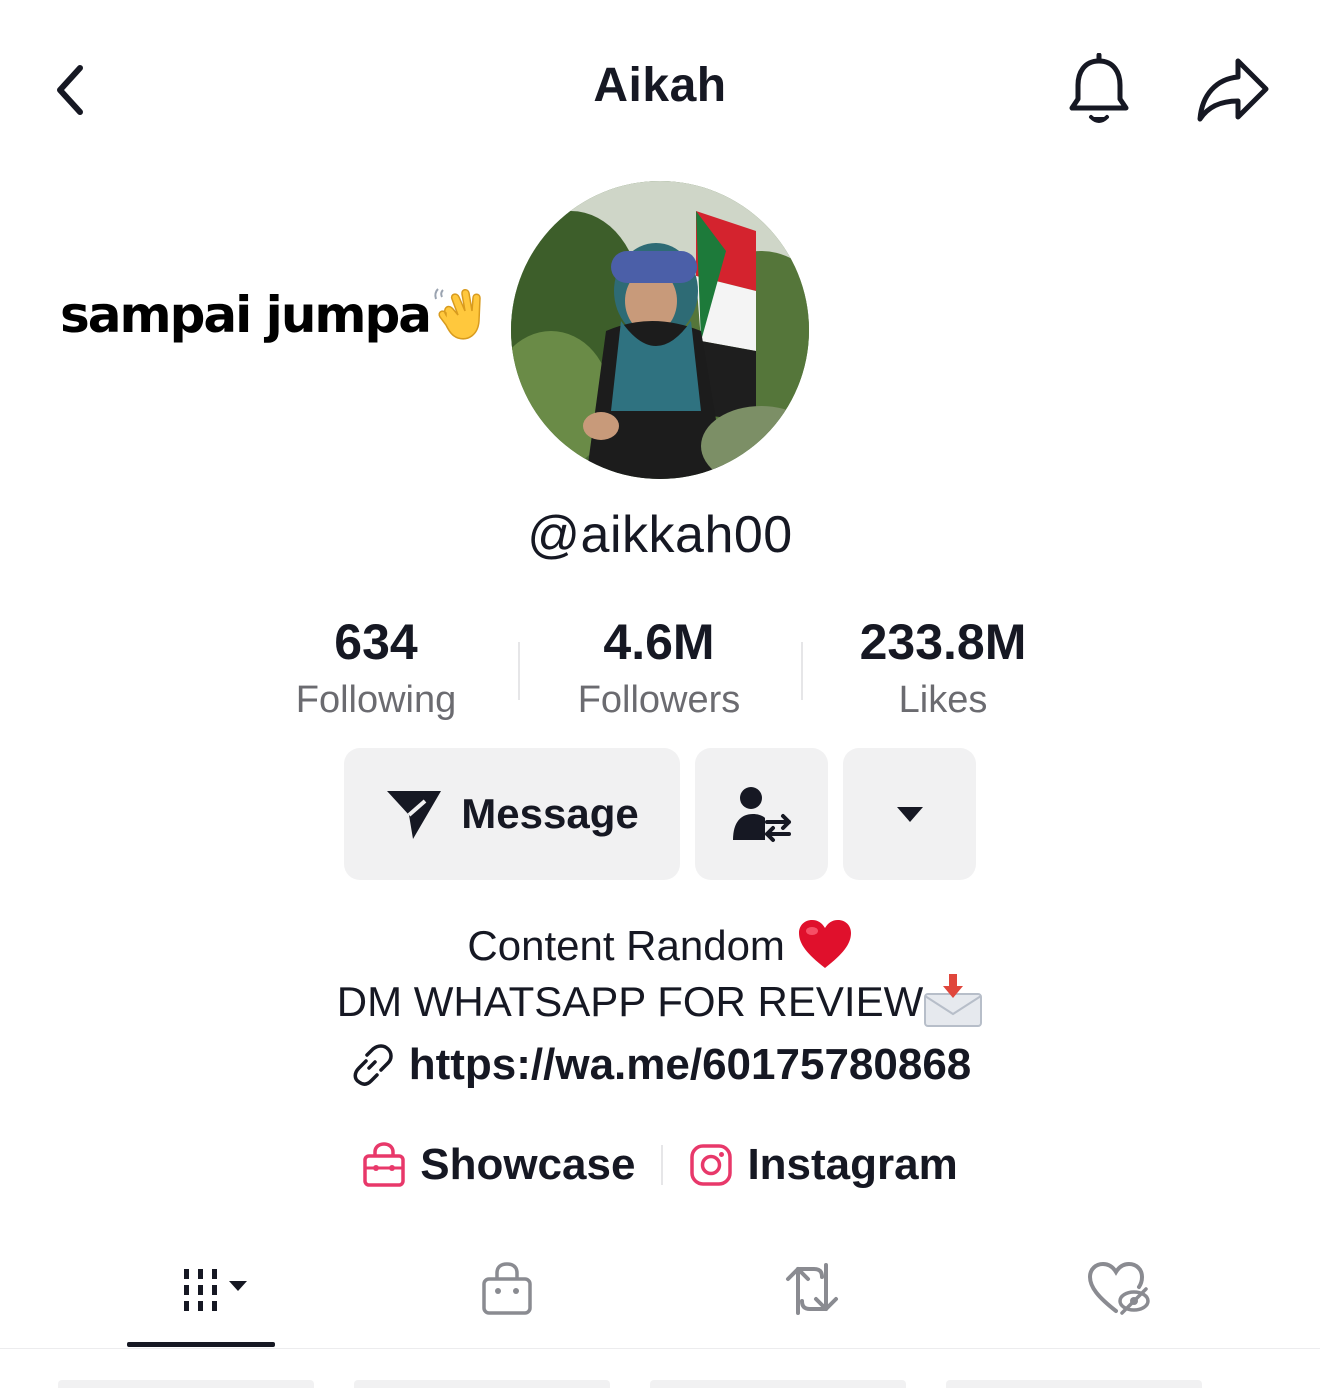 Image resolution: width=1320 pixels, height=1388 pixels. What do you see at coordinates (690, 1064) in the screenshot?
I see `link-url: https://wa.me/60175780868` at bounding box center [690, 1064].